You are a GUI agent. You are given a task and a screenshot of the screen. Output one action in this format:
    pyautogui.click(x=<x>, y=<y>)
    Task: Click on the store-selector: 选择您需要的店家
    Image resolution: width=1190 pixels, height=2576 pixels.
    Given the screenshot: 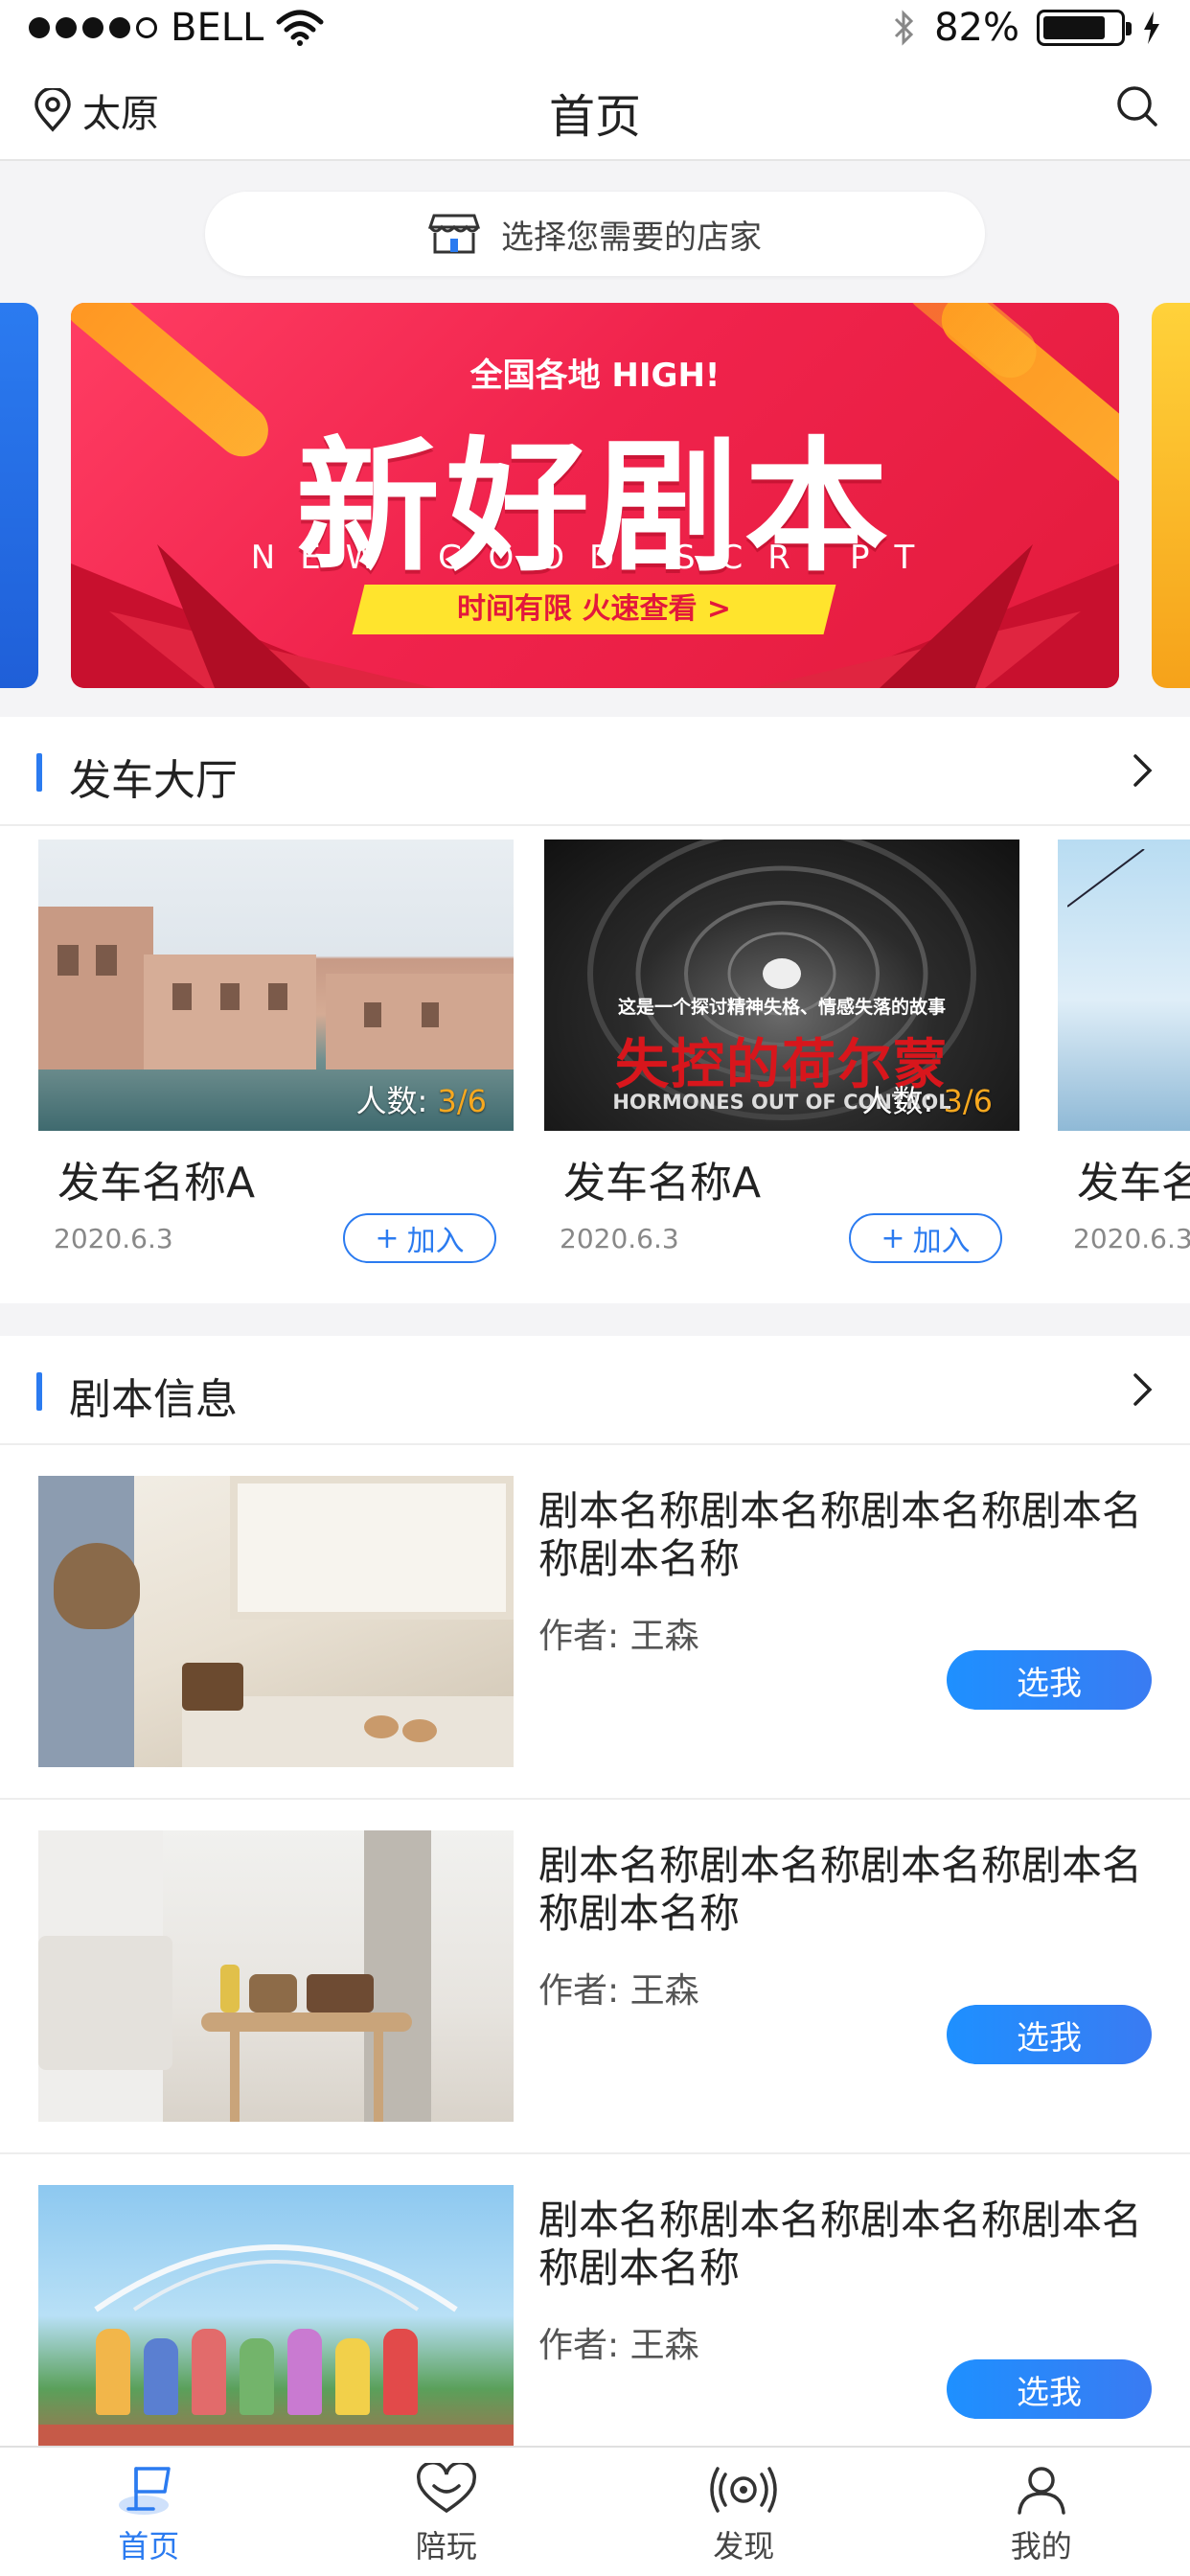 What is the action you would take?
    pyautogui.click(x=595, y=234)
    